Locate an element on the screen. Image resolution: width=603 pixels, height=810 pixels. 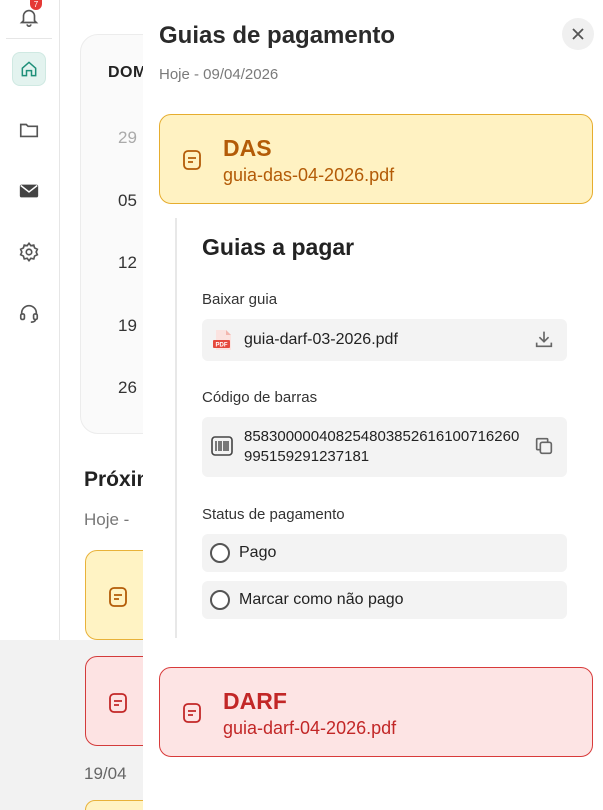
status-option-label: Marcar como não pago is located at coordinates (321, 599).